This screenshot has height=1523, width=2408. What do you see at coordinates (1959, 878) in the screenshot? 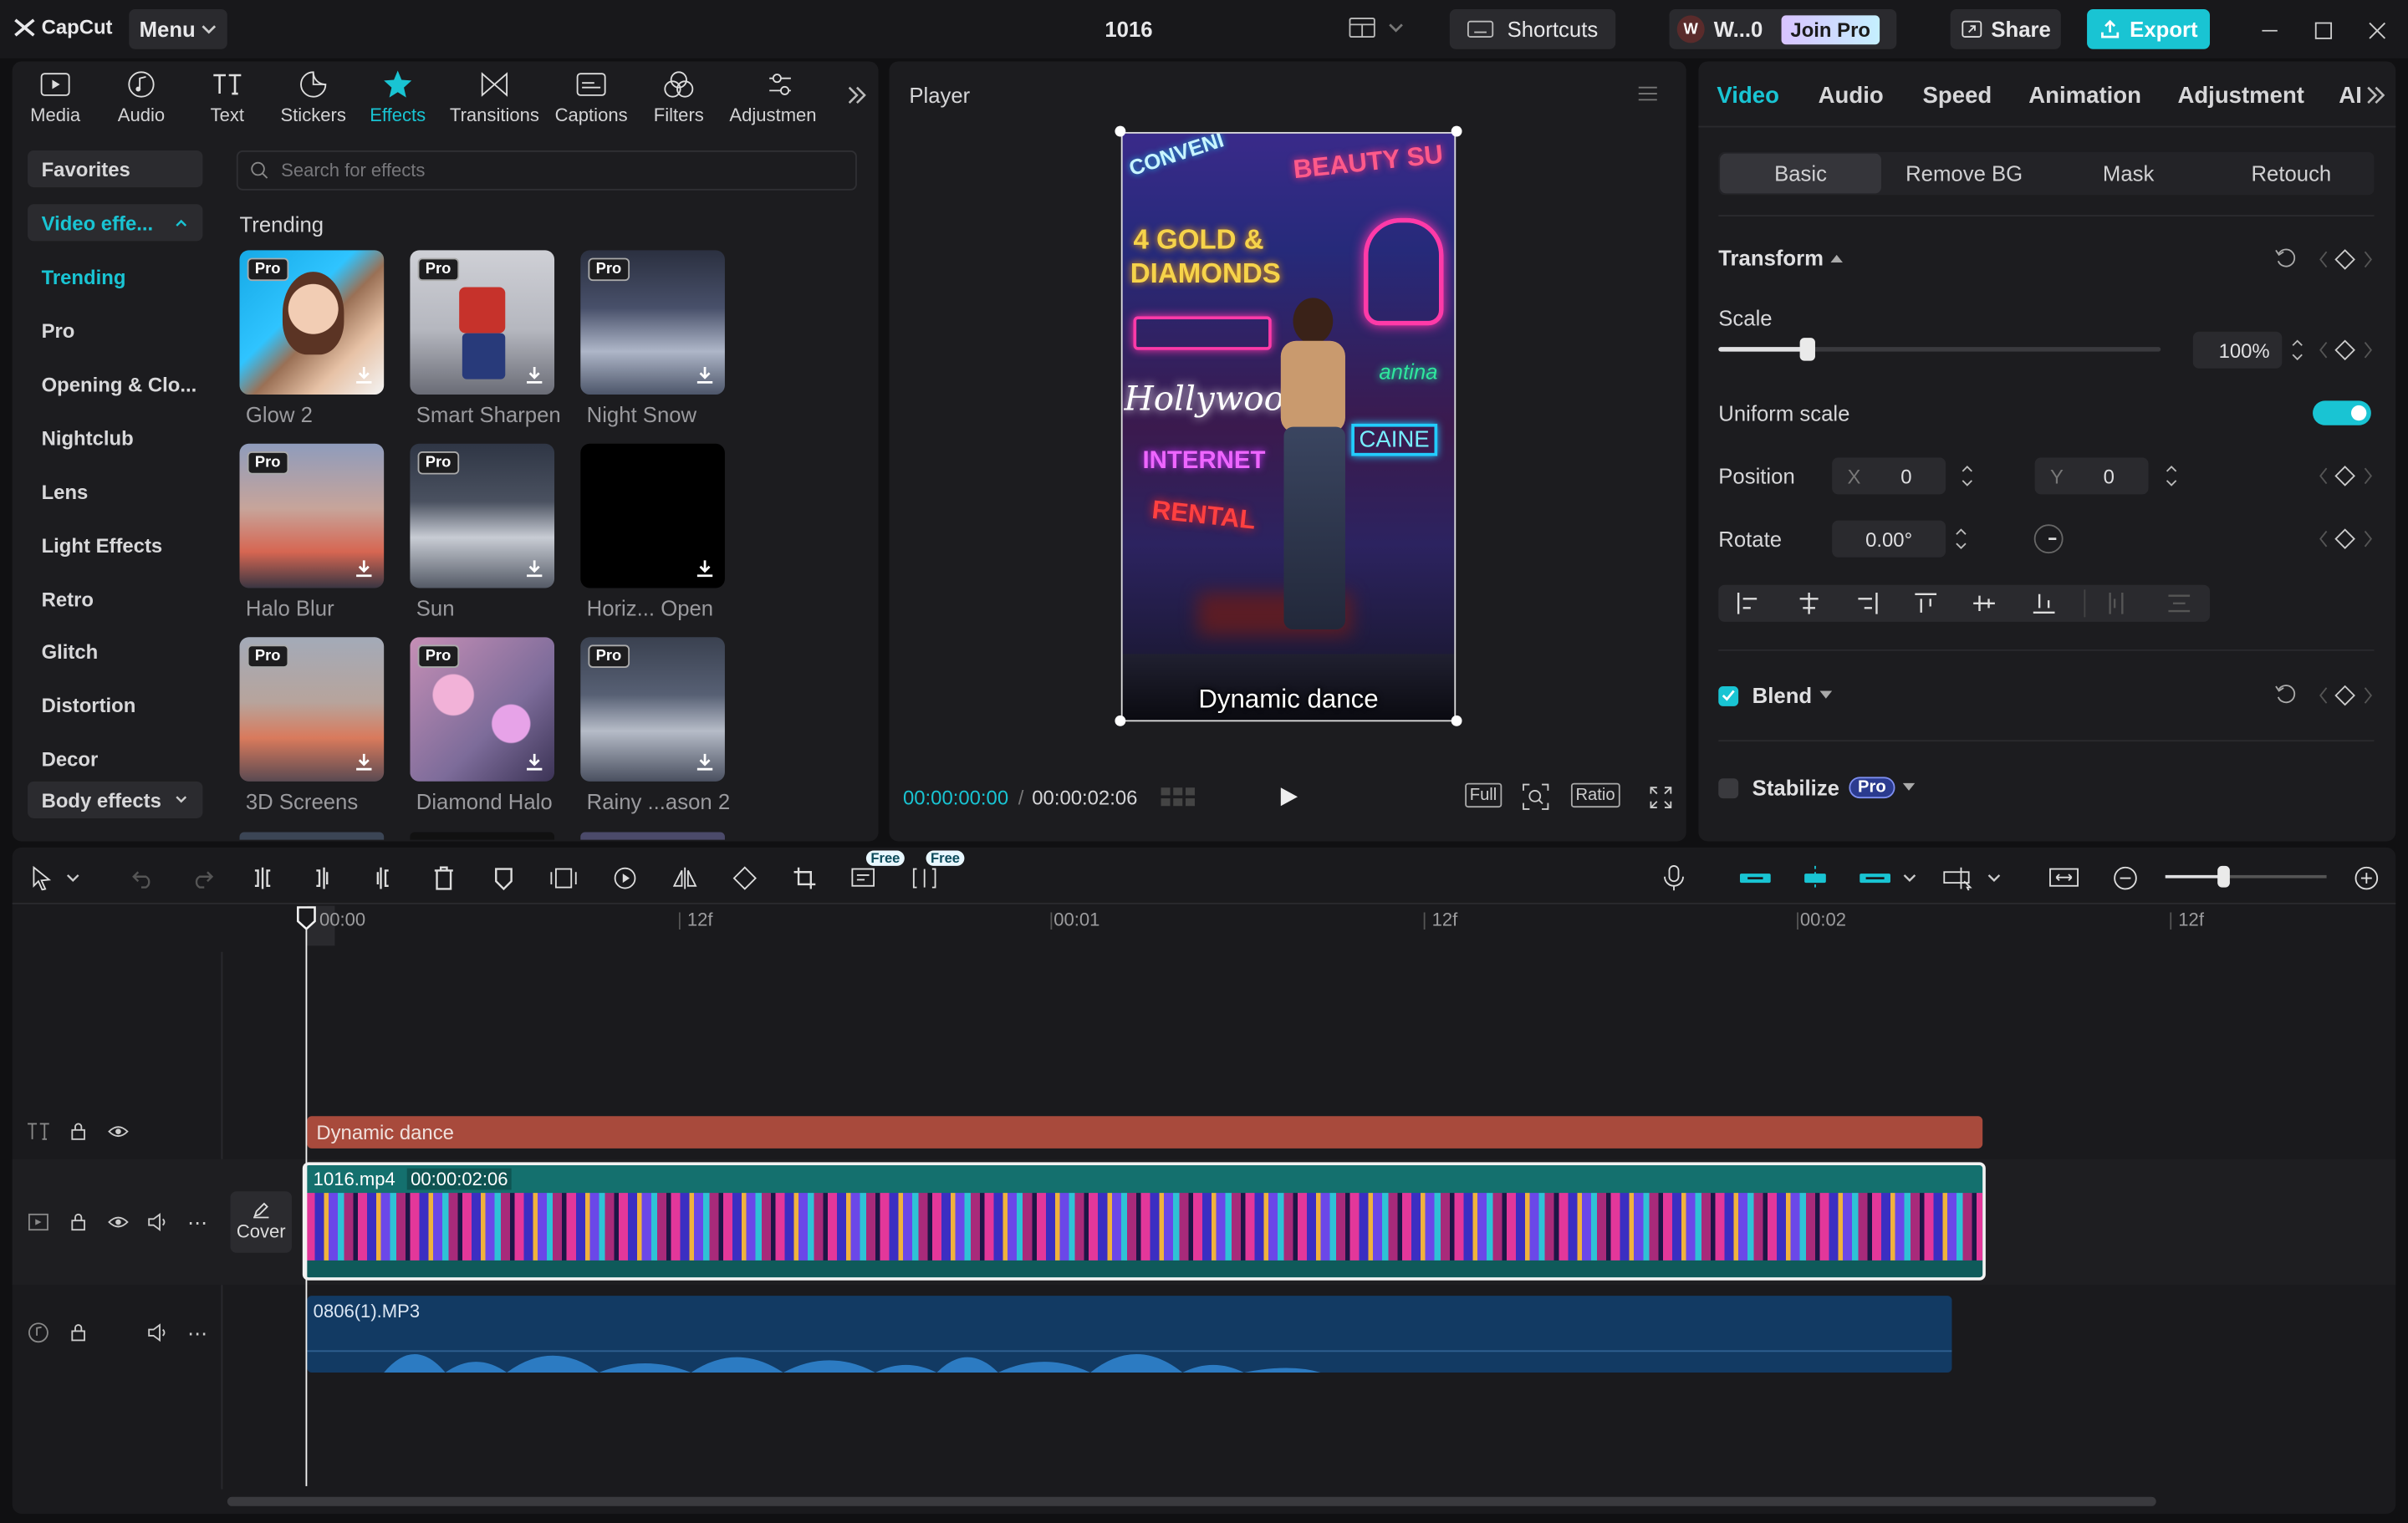
I see `preview-axis-button` at bounding box center [1959, 878].